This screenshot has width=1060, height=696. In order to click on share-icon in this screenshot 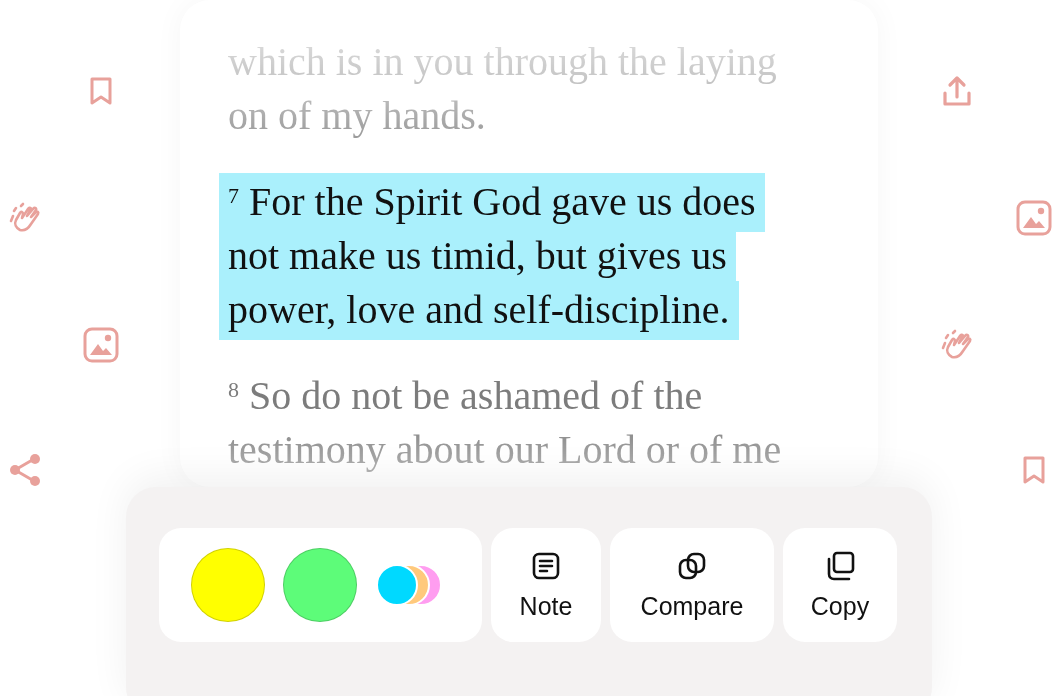, I will do `click(25, 470)`.